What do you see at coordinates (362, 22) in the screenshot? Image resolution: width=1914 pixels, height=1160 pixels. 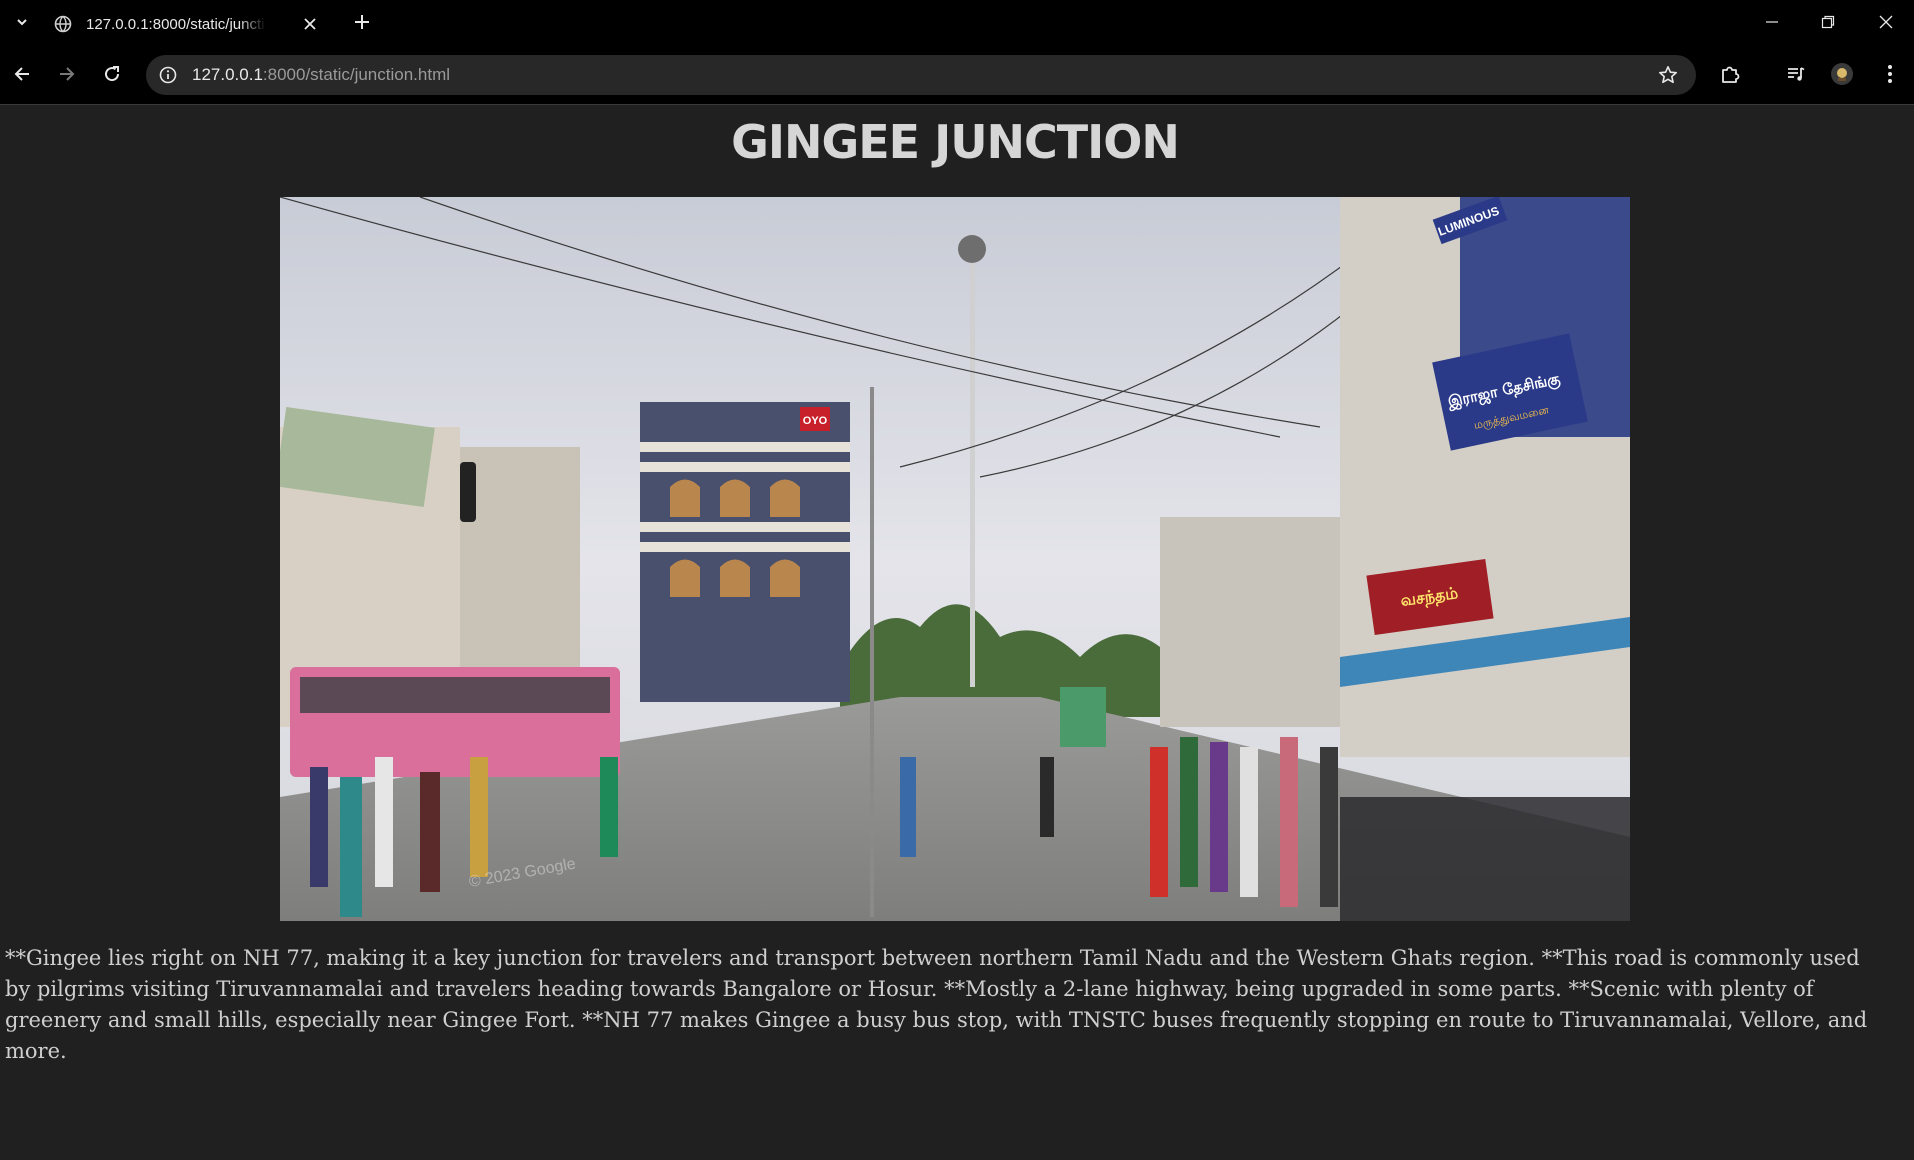 I see `new-tab-plus-icon` at bounding box center [362, 22].